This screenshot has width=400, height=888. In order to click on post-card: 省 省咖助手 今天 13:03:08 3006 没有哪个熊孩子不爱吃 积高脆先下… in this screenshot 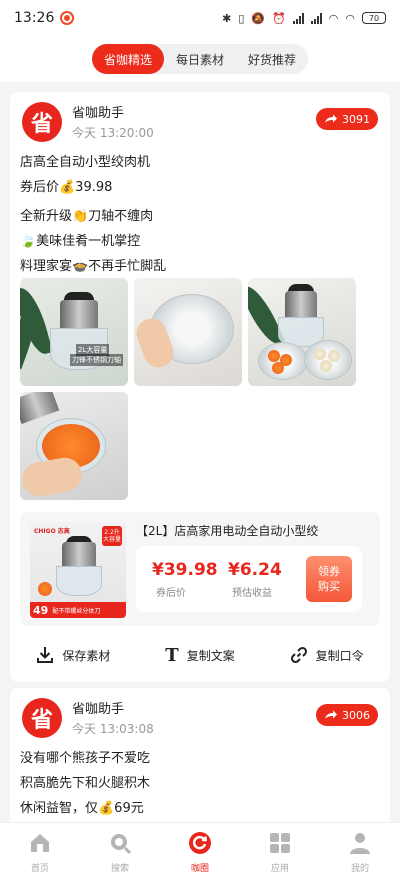, I will do `click(200, 755)`.